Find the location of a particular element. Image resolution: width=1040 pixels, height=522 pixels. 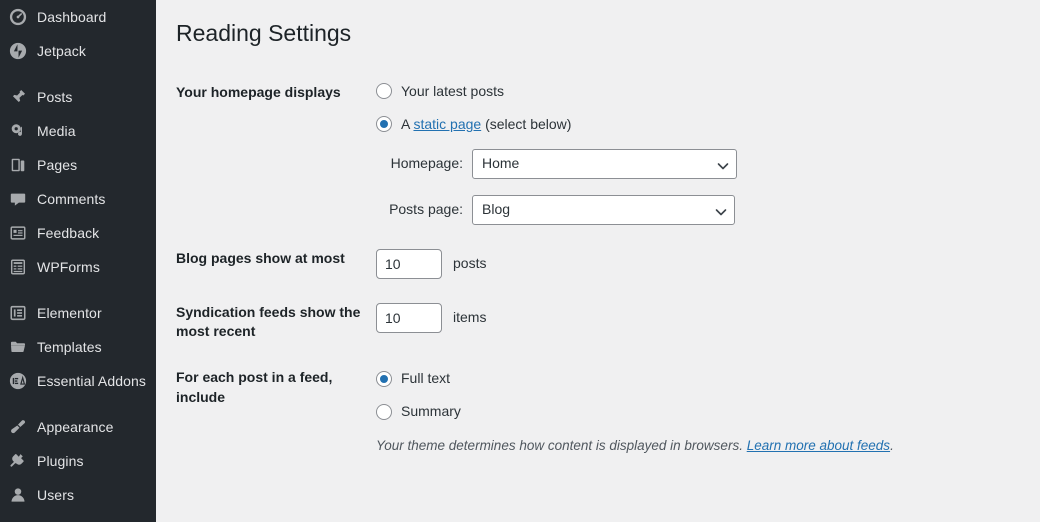

syndication-input is located at coordinates (409, 317).